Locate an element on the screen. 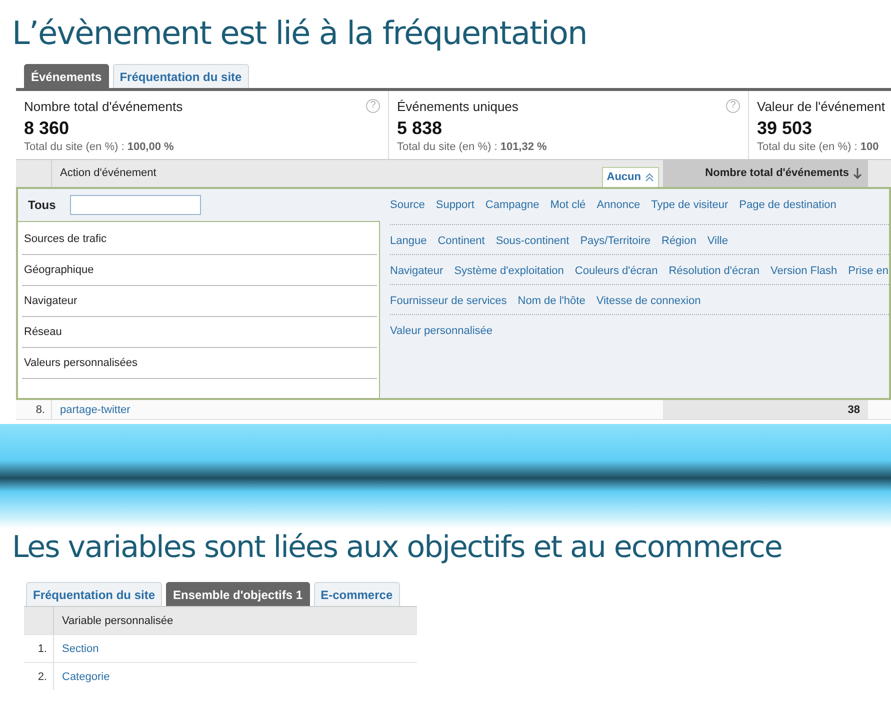 This screenshot has height=725, width=891. dimension-link: Support is located at coordinates (455, 205).